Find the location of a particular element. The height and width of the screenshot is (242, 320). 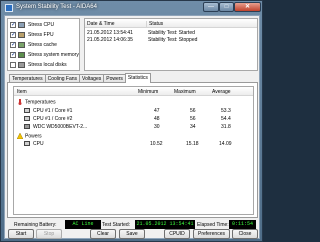

log-status: Stability Test: Stopped is located at coordinates (173, 40).